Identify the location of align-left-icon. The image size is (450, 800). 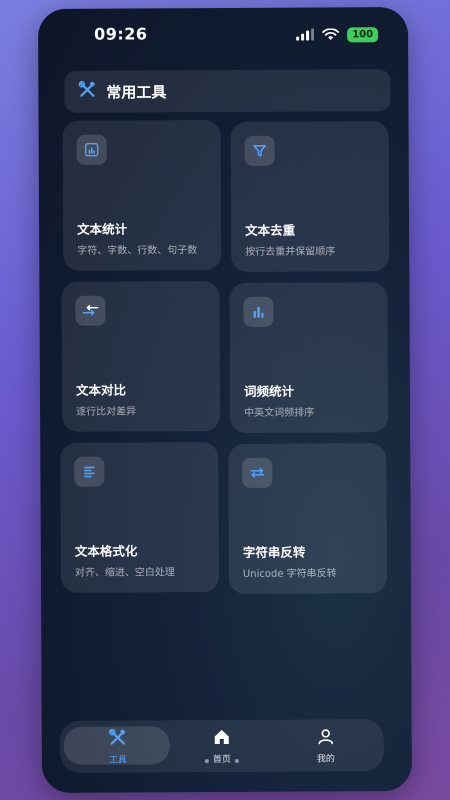
(89, 471).